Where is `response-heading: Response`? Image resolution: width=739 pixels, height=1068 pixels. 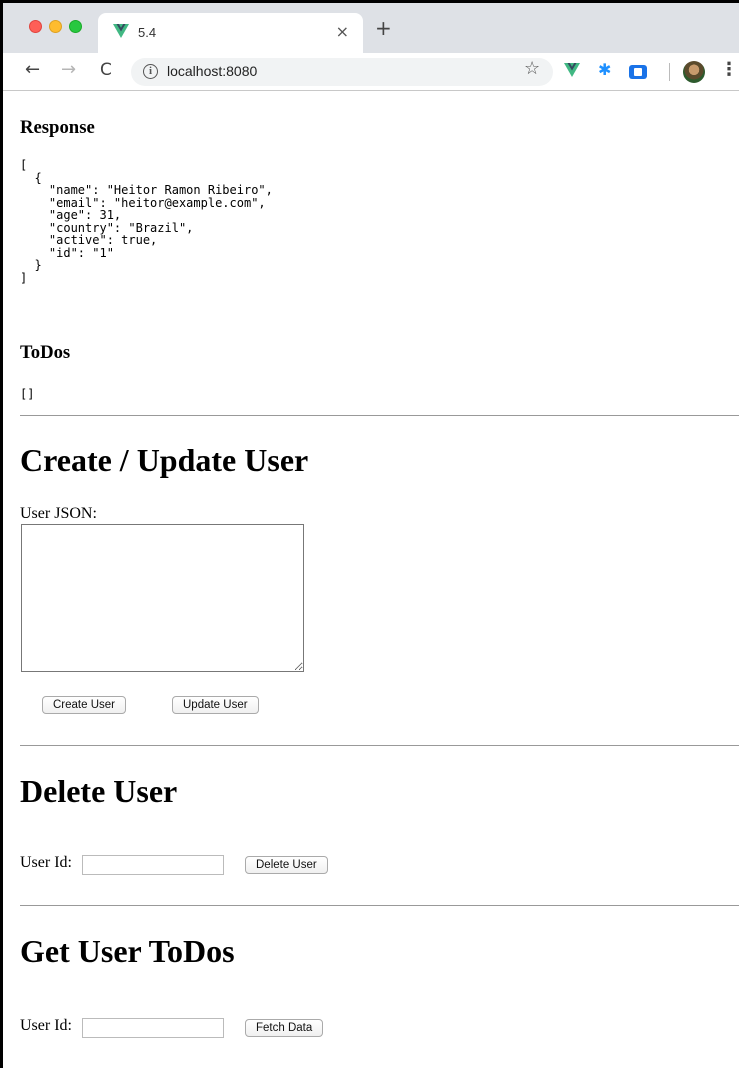
response-heading: Response is located at coordinates (57, 127).